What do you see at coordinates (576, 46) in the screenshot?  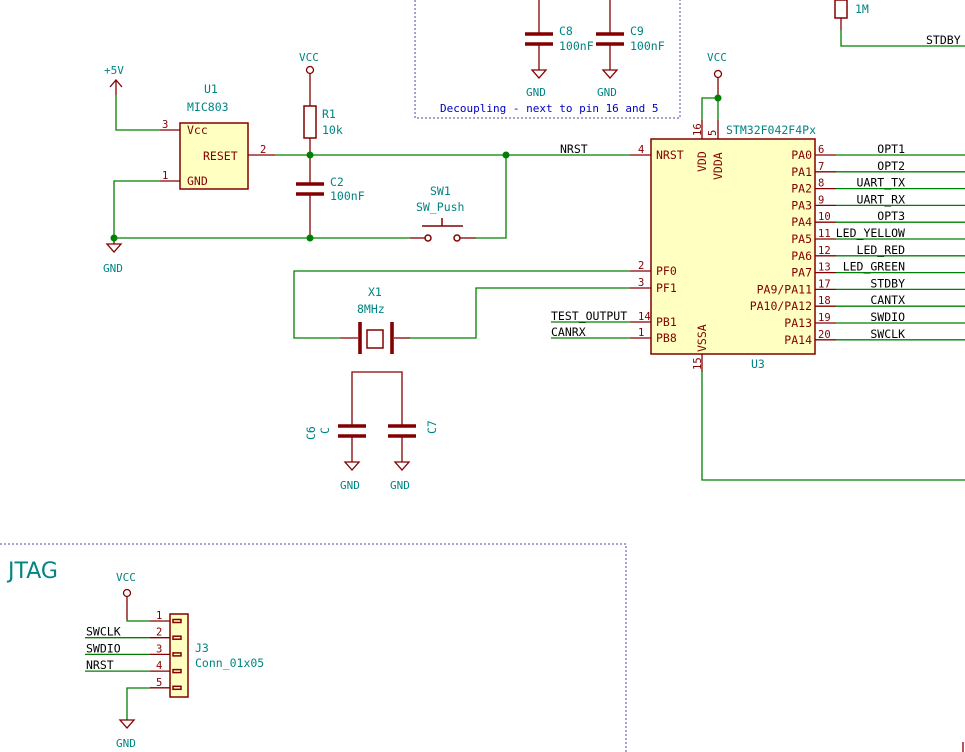 I see `c8-value: 100nF` at bounding box center [576, 46].